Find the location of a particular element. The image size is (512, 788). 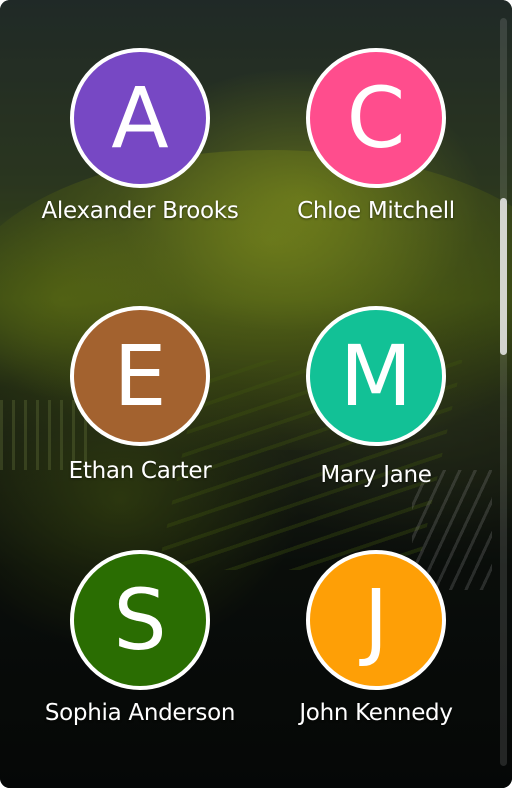

contact-avatar: A is located at coordinates (140, 118).